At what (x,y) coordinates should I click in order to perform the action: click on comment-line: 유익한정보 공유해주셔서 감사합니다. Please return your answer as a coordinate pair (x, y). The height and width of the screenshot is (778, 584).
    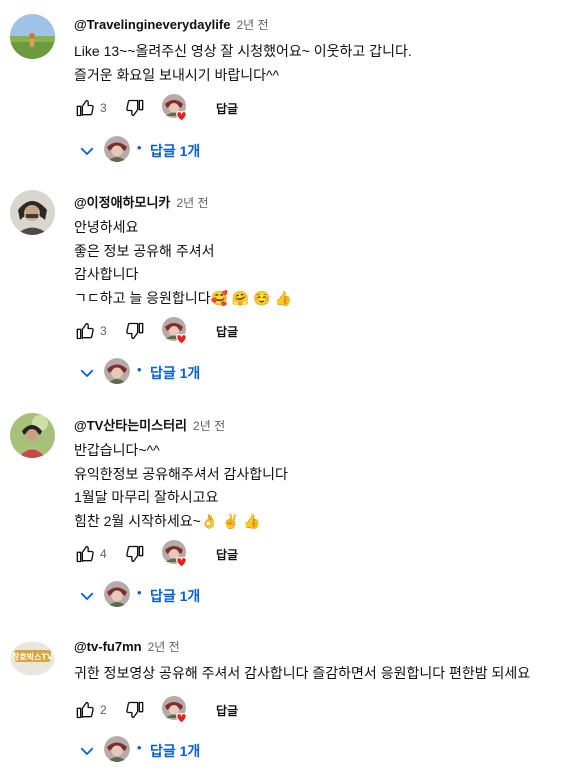
    Looking at the image, I should click on (181, 473).